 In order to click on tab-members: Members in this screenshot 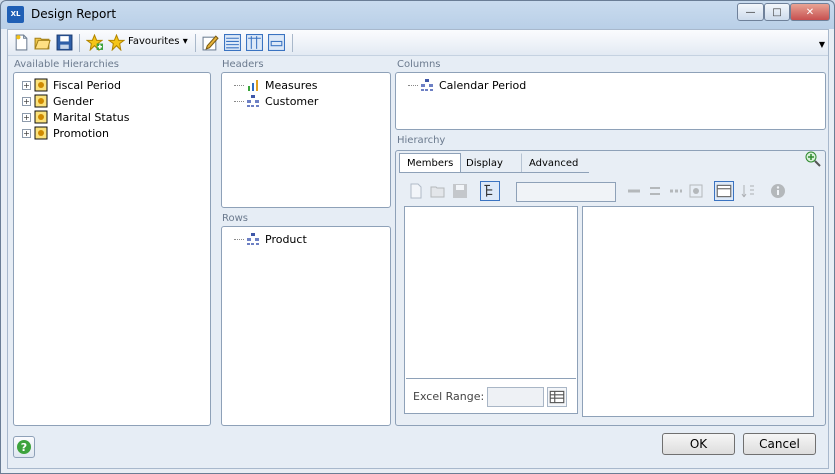, I will do `click(430, 163)`.